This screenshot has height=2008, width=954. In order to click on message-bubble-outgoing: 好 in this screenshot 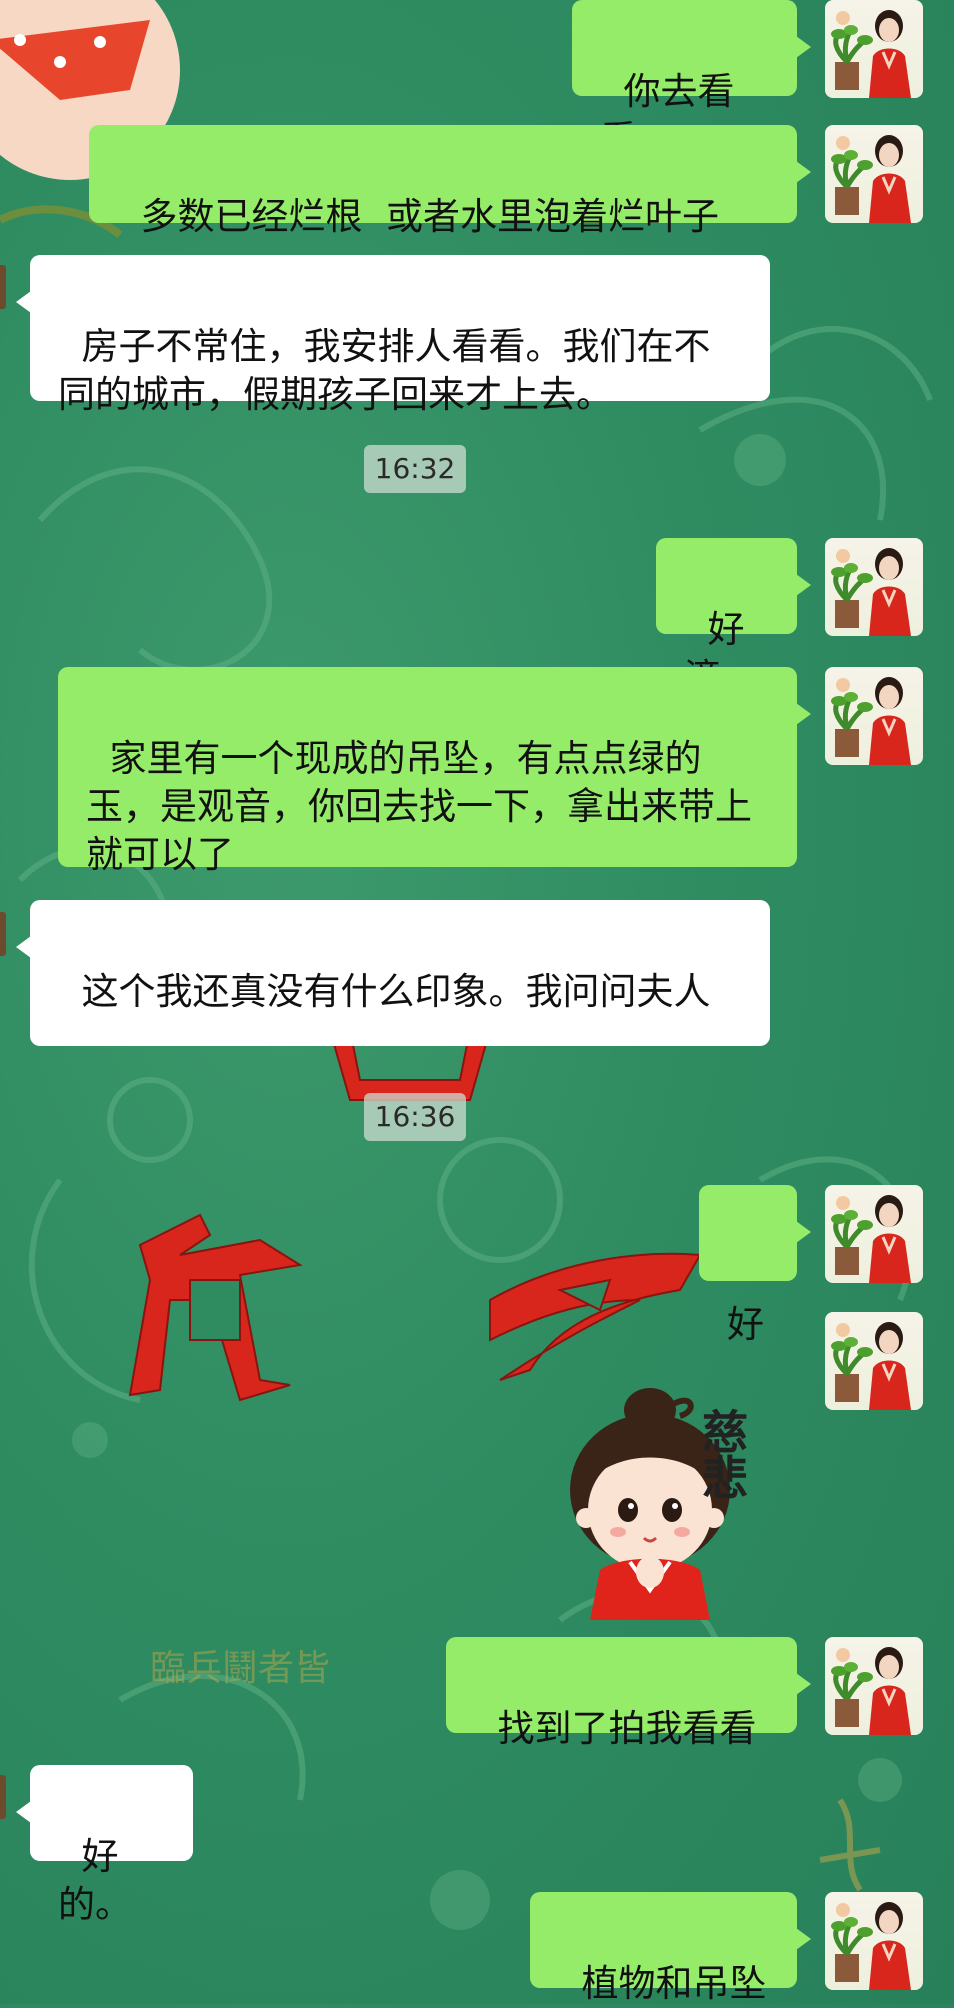, I will do `click(755, 1265)`.